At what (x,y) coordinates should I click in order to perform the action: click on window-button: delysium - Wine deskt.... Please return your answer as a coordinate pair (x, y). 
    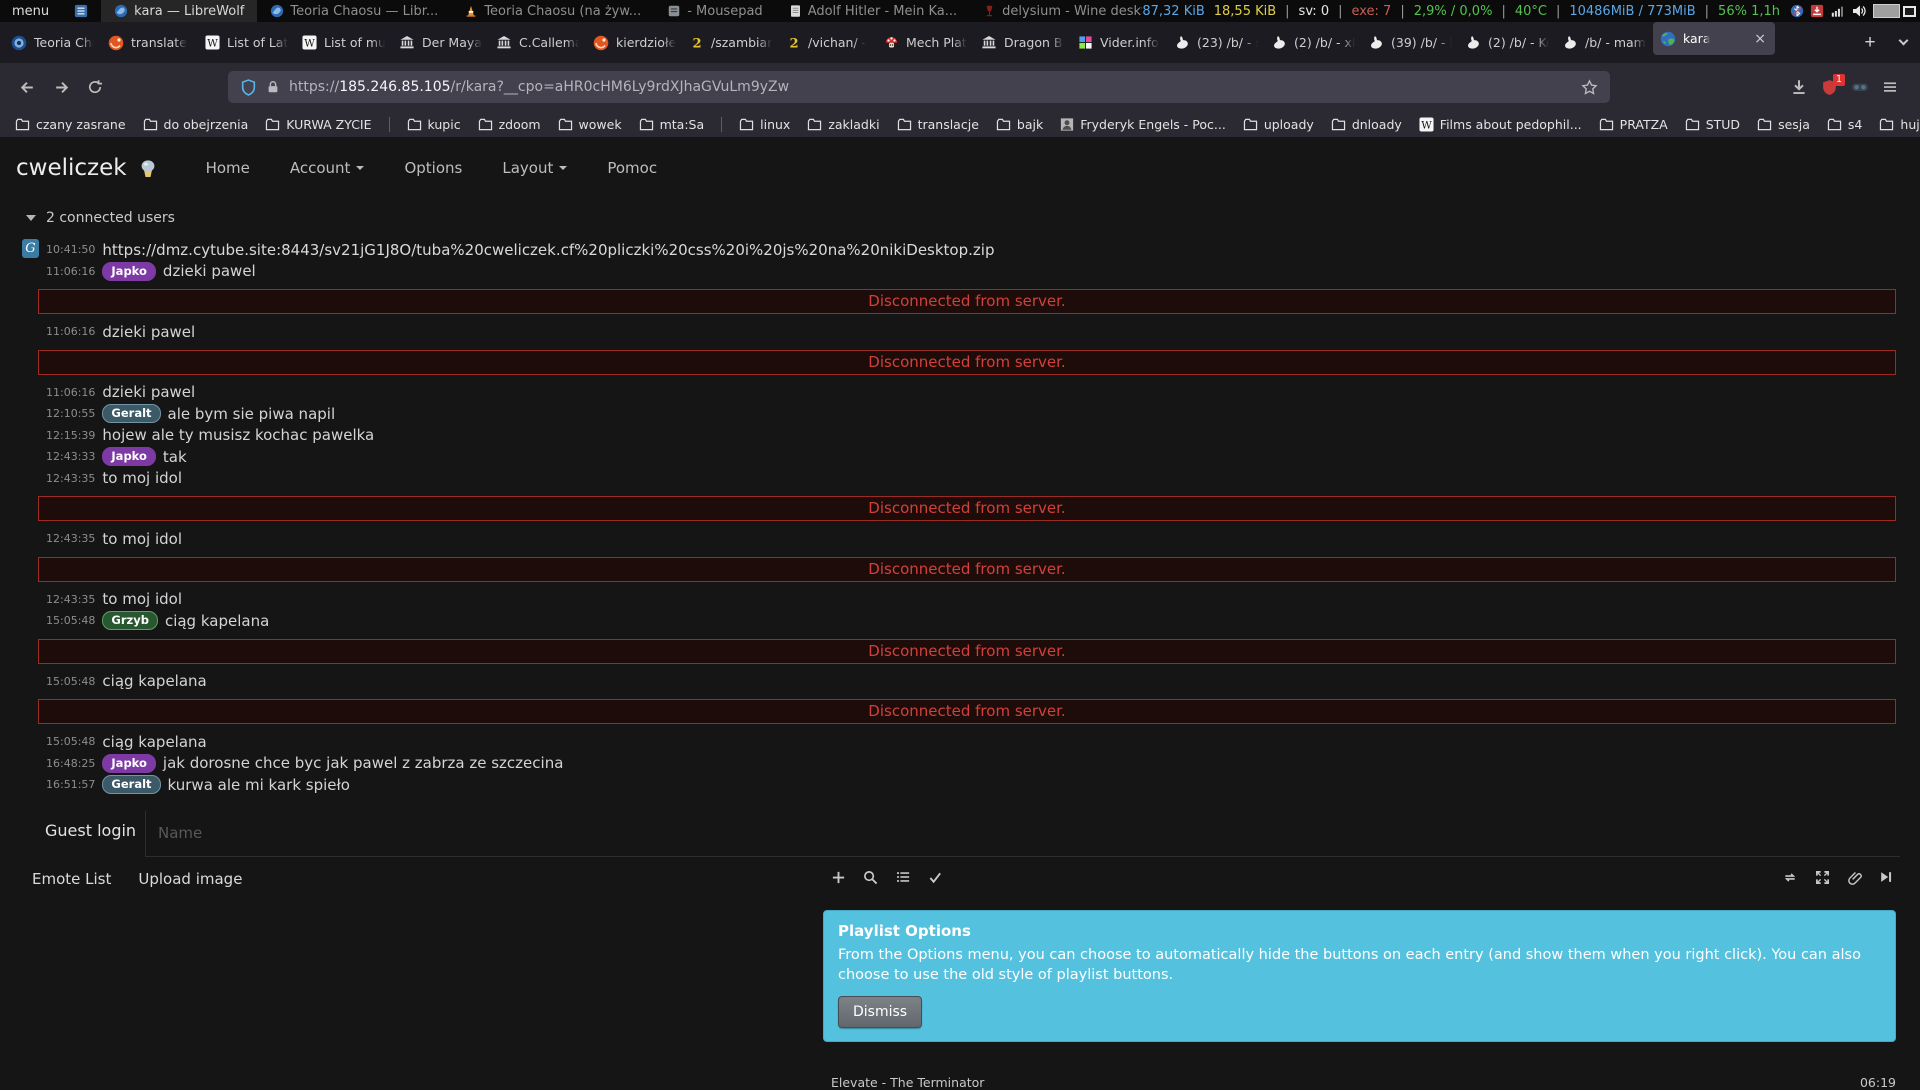
    Looking at the image, I should click on (1056, 11).